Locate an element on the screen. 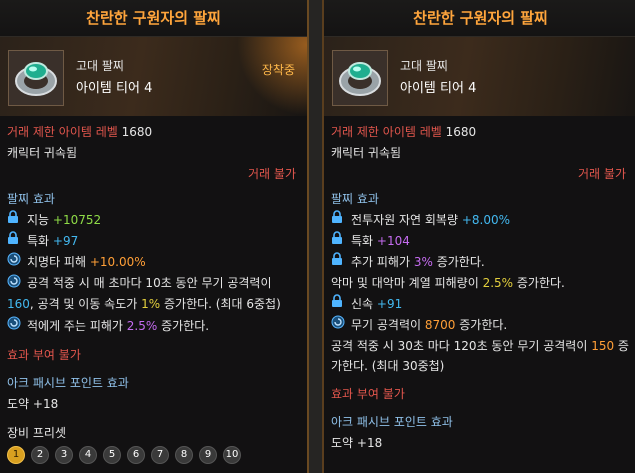 The image size is (635, 473). effect-row: 추가 피해가 3% 증가한다. is located at coordinates (480, 262).